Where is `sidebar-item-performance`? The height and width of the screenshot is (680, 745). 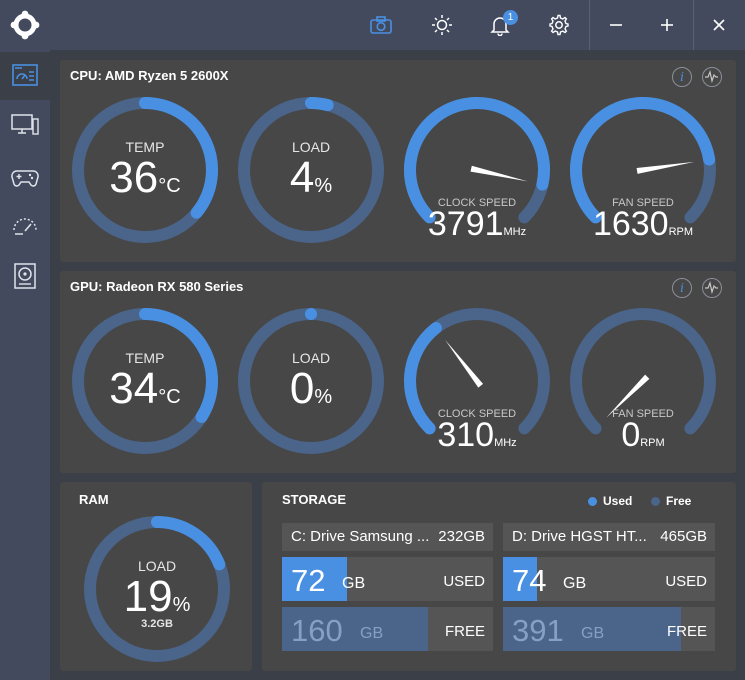 sidebar-item-performance is located at coordinates (25, 226).